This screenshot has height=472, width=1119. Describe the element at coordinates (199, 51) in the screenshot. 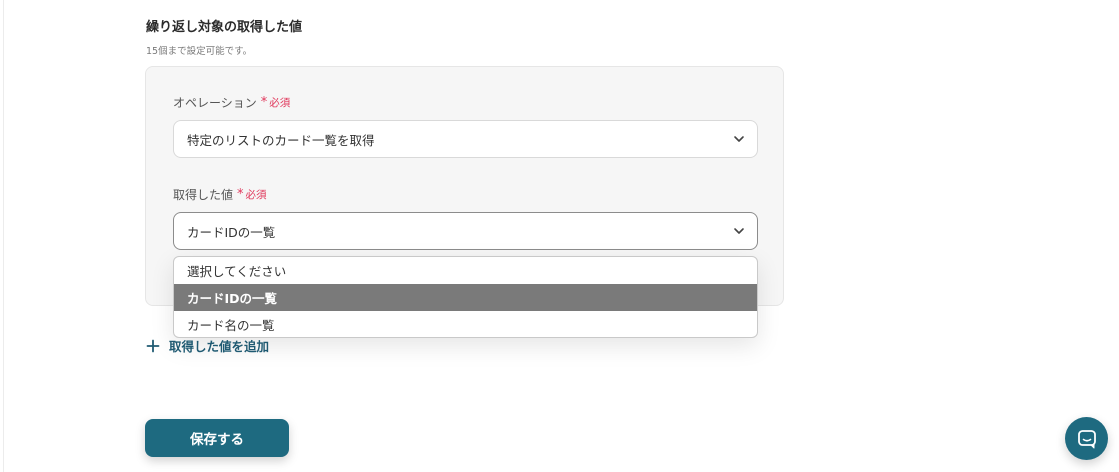

I see `section-note: 15個まで設定可能です。` at that location.